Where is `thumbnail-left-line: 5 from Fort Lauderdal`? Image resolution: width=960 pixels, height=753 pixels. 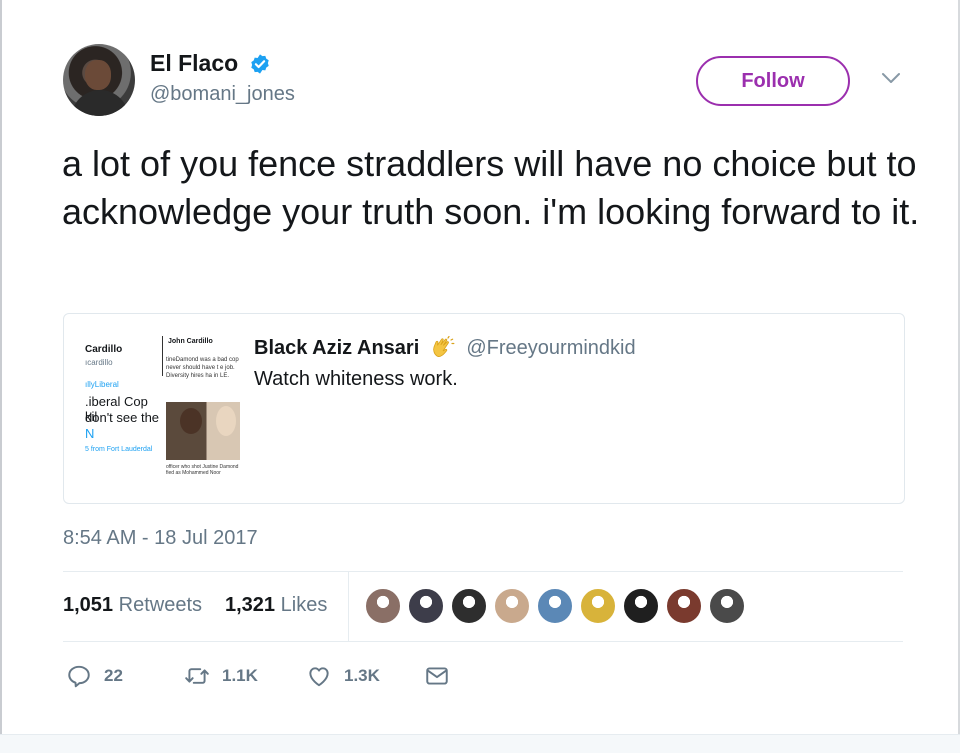
thumbnail-left-line: 5 from Fort Lauderdal is located at coordinates (119, 449).